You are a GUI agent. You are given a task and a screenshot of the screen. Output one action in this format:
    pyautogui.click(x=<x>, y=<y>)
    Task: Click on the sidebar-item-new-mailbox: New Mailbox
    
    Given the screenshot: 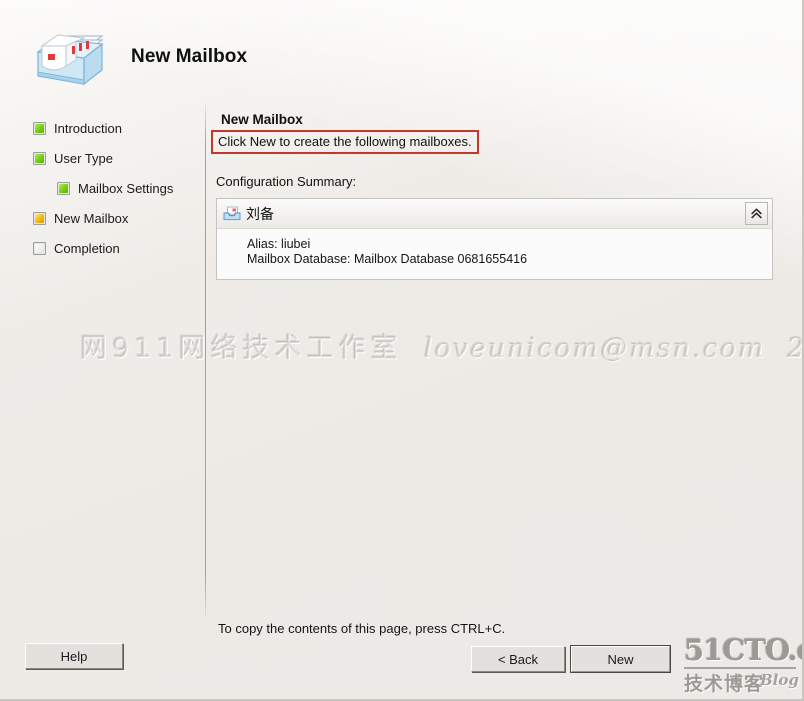 What is the action you would take?
    pyautogui.click(x=80, y=218)
    